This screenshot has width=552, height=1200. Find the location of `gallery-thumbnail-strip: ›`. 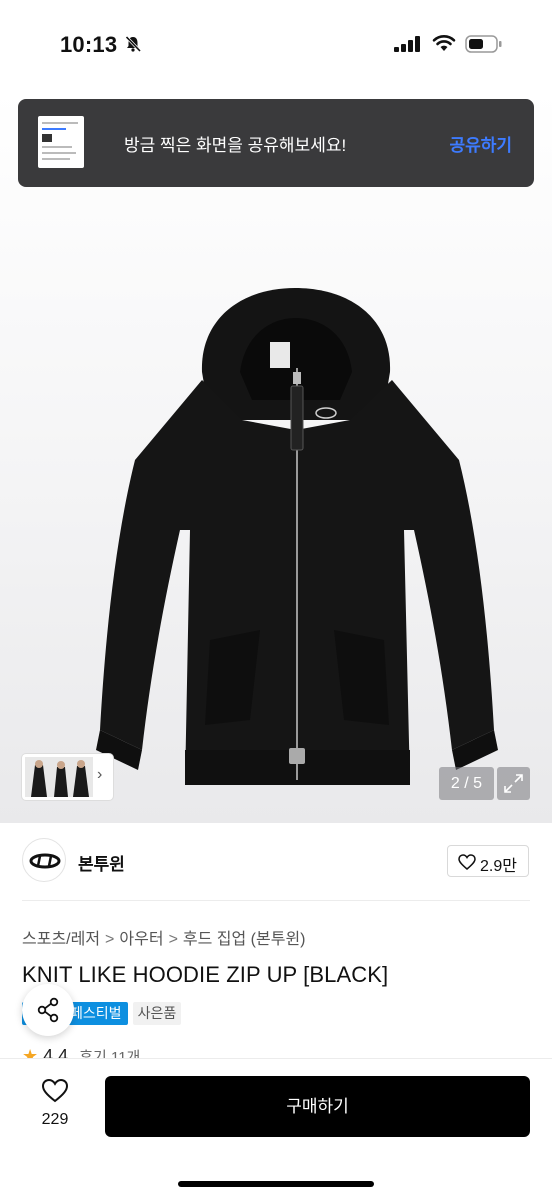

gallery-thumbnail-strip: › is located at coordinates (67, 777).